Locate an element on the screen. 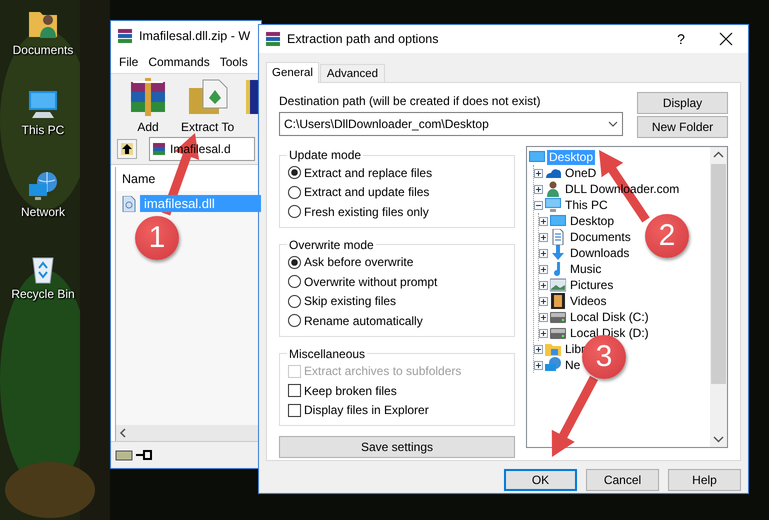  dialog-button: Cancel is located at coordinates (622, 480).